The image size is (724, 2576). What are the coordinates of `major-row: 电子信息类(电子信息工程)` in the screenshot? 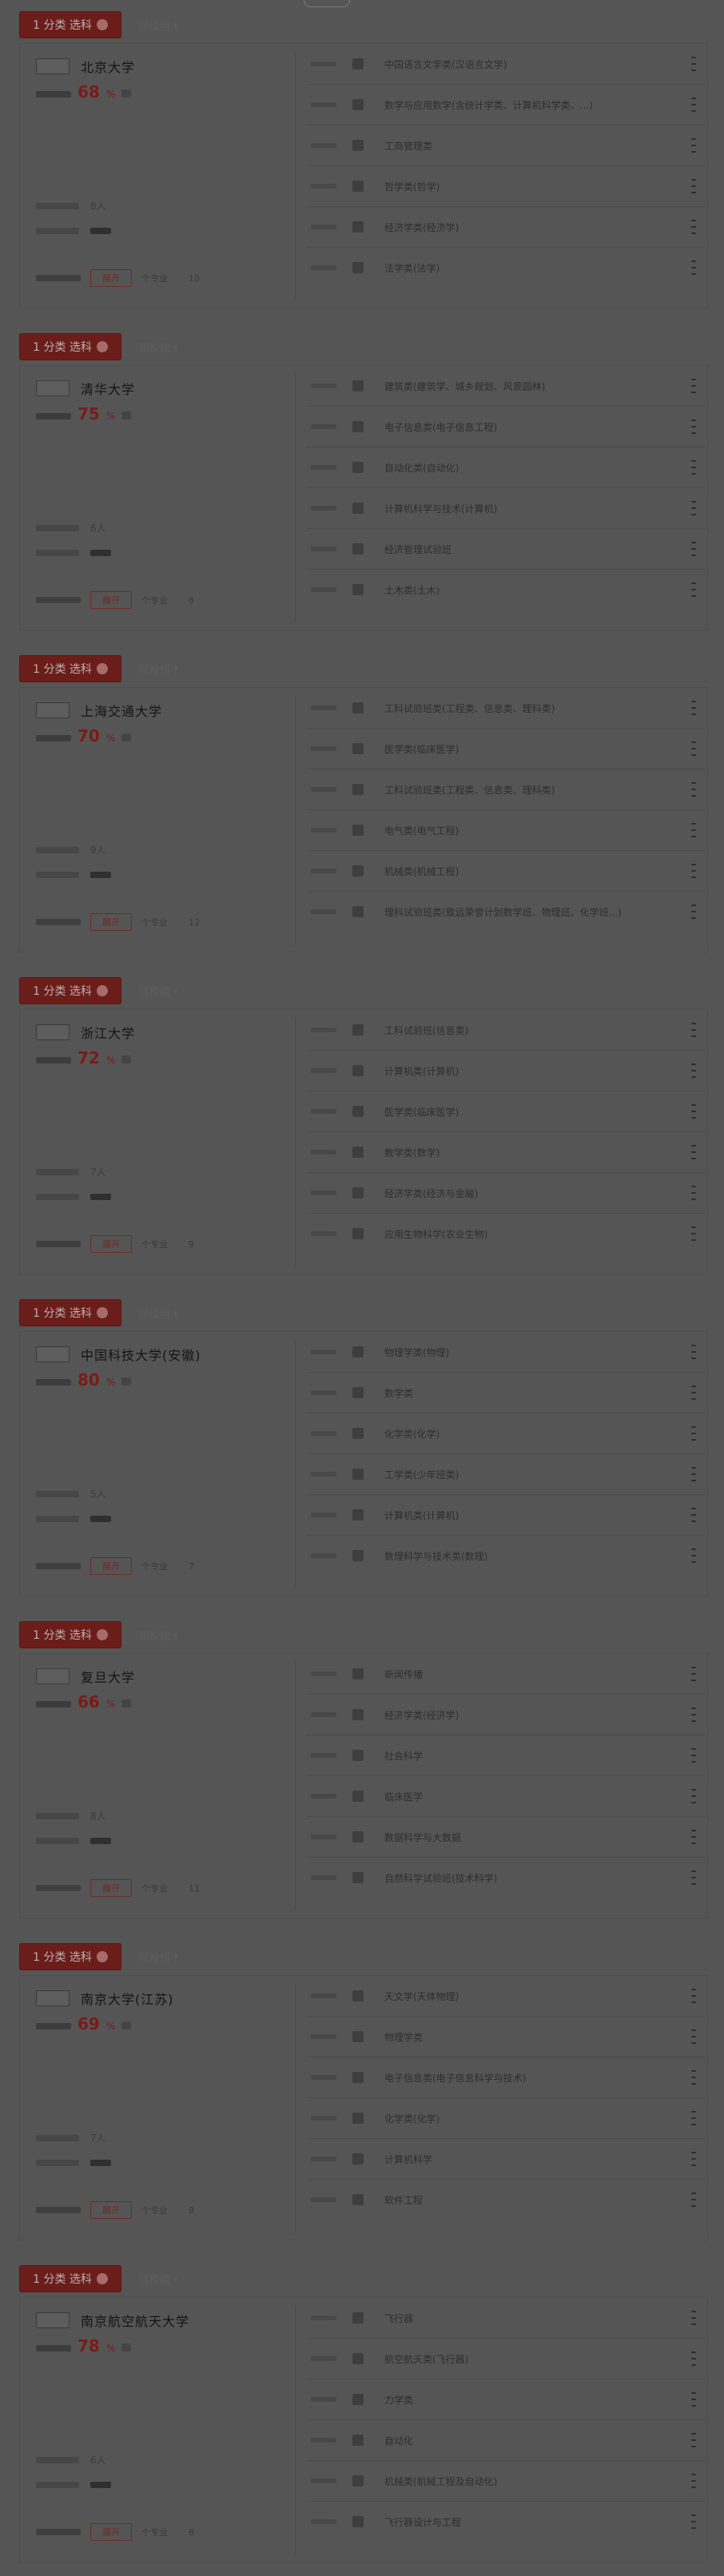 It's located at (506, 427).